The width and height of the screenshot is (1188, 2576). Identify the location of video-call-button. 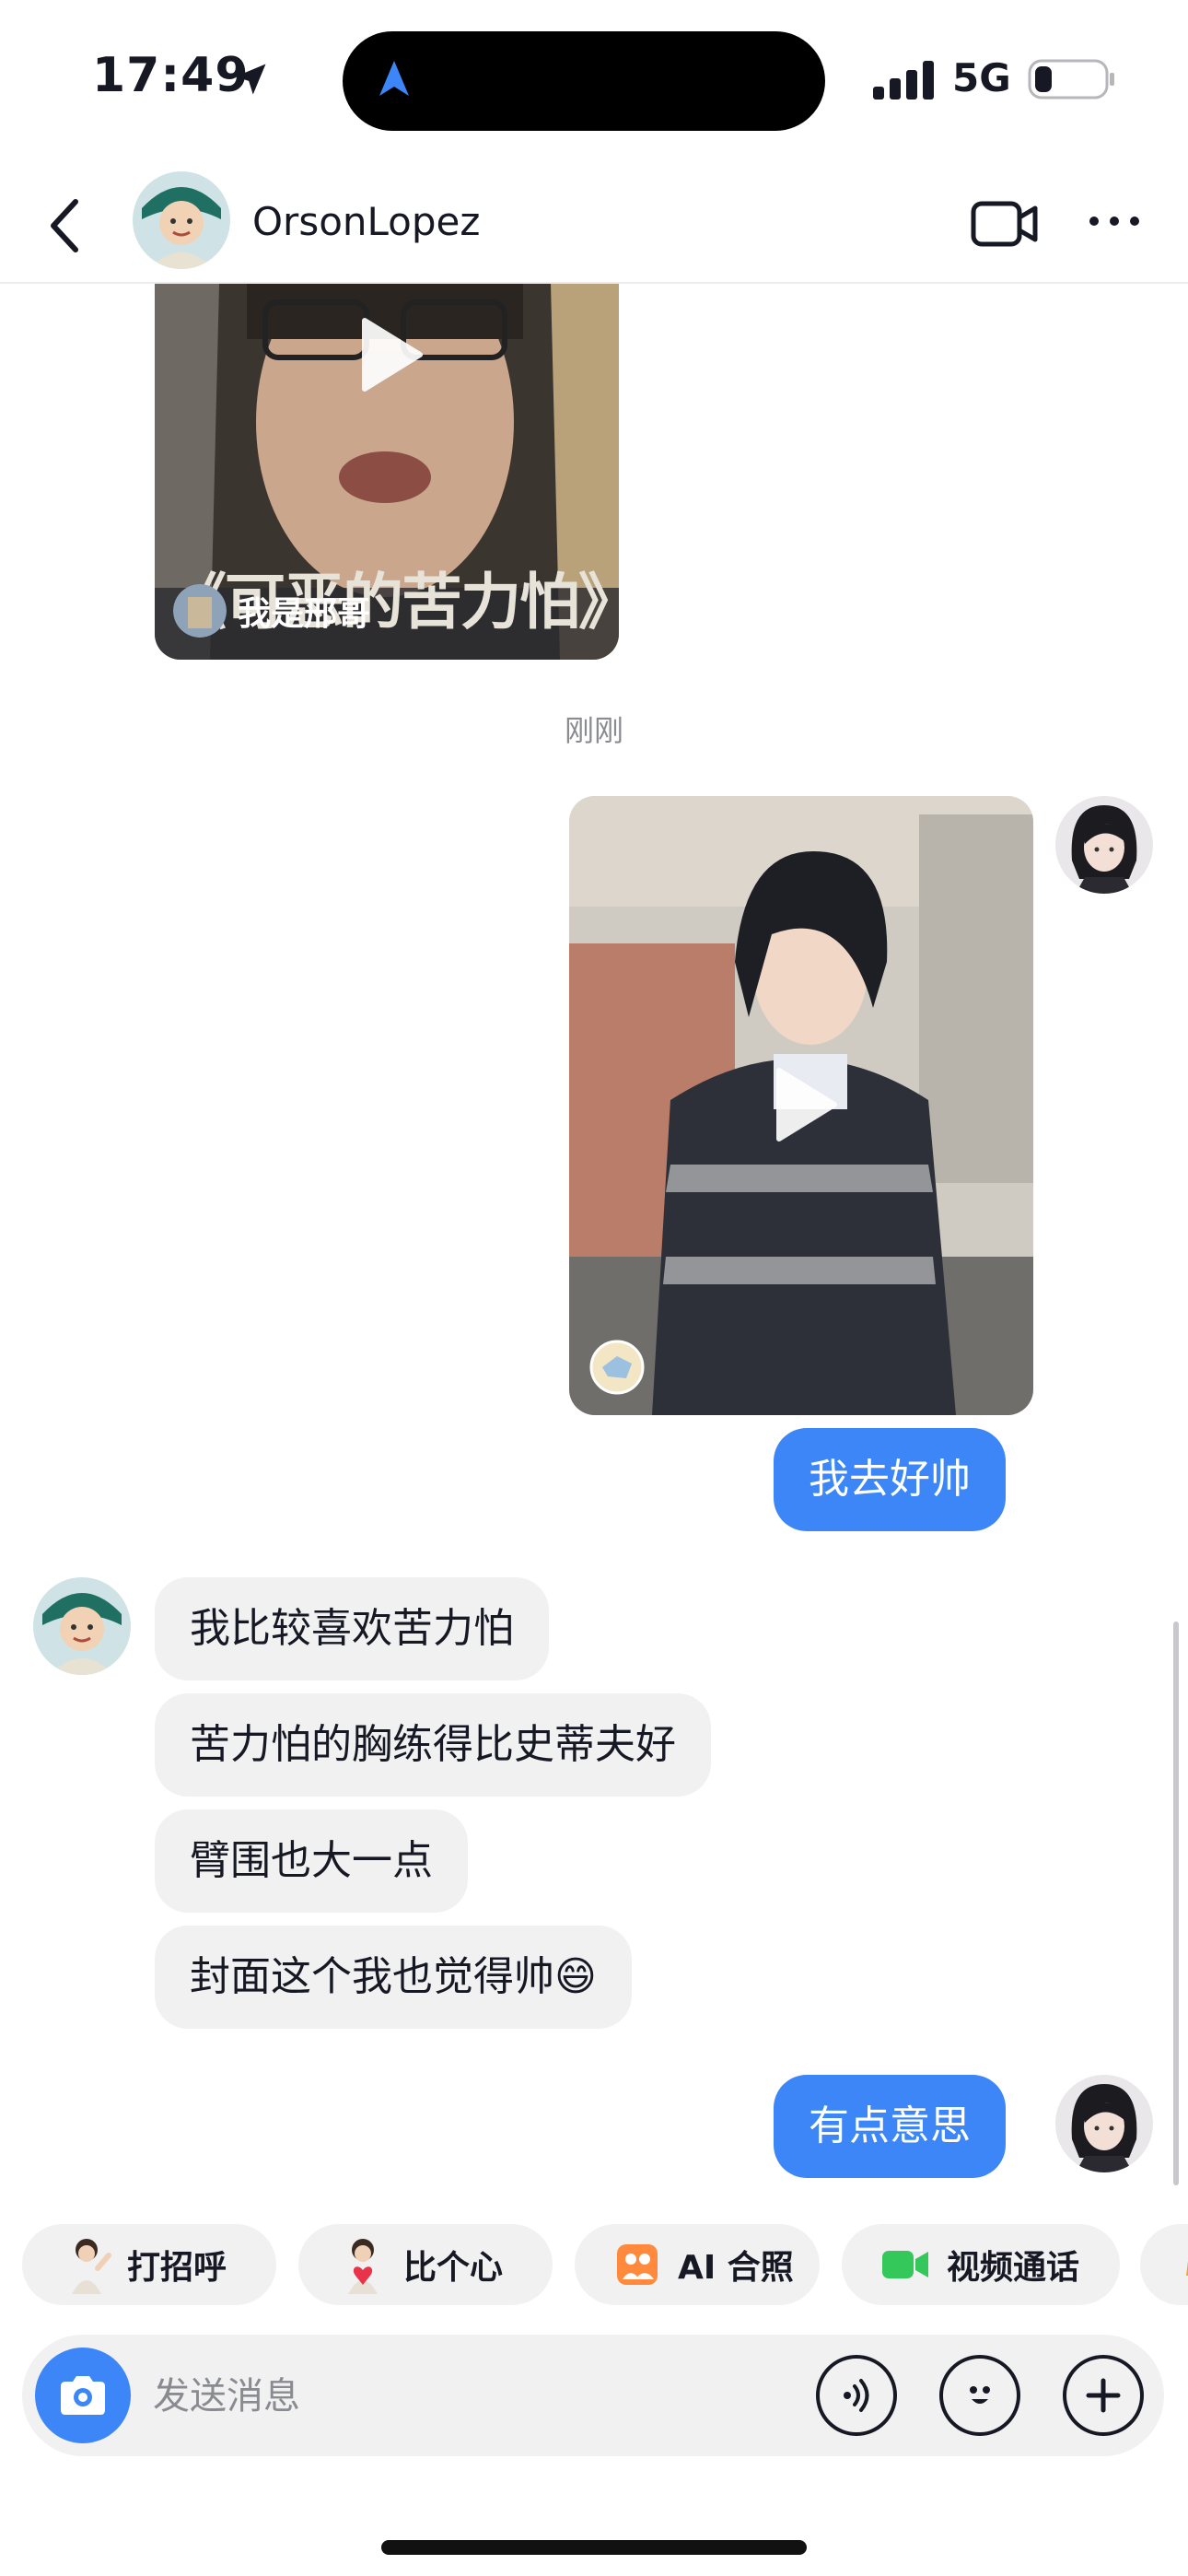
(1005, 226).